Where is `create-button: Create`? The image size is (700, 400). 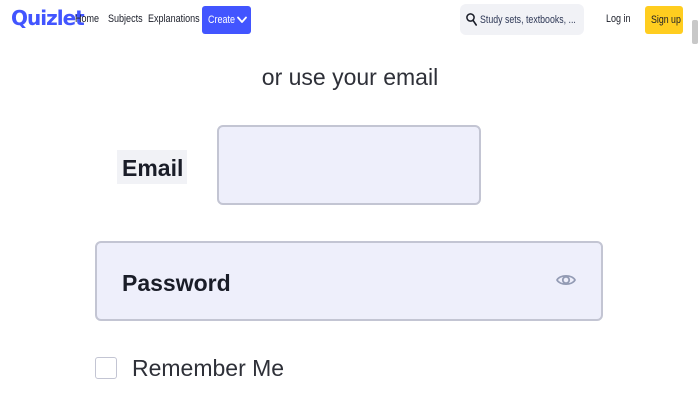
create-button: Create is located at coordinates (226, 20).